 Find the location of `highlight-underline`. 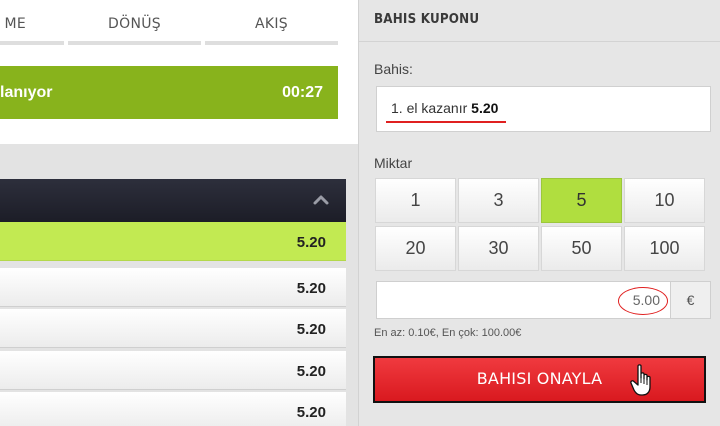

highlight-underline is located at coordinates (446, 122).